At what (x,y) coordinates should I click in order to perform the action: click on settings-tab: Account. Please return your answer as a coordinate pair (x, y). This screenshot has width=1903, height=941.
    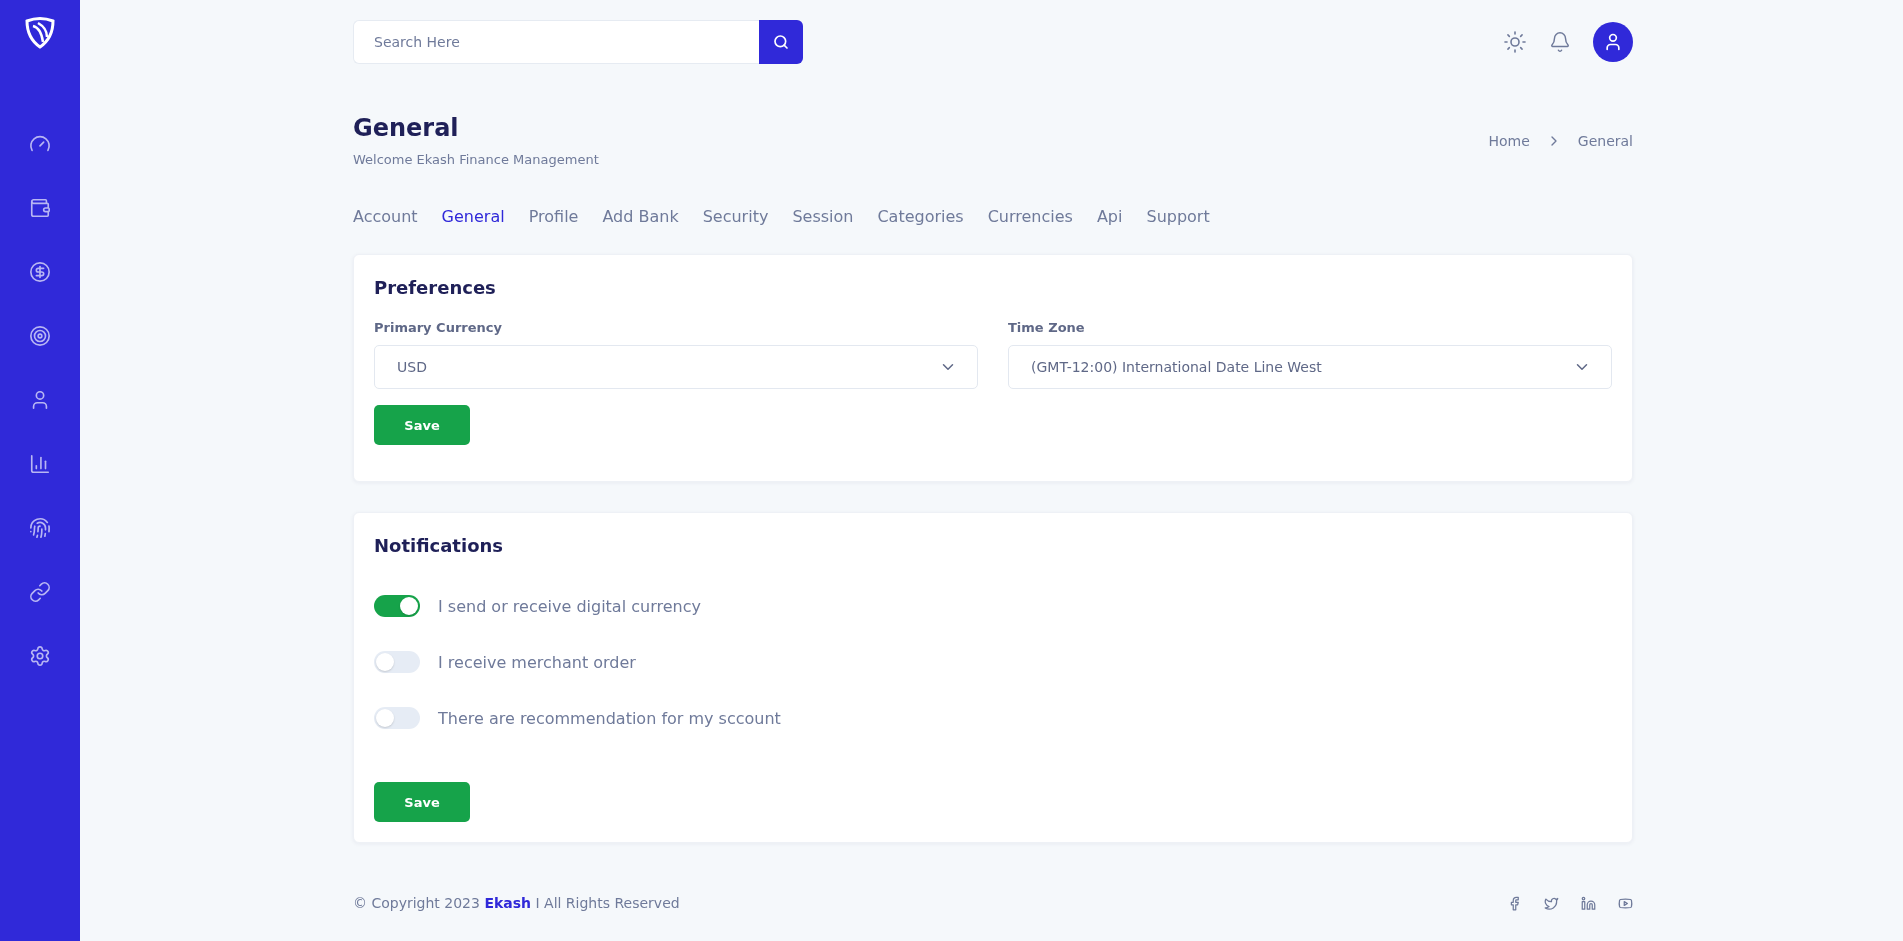
    Looking at the image, I should click on (385, 216).